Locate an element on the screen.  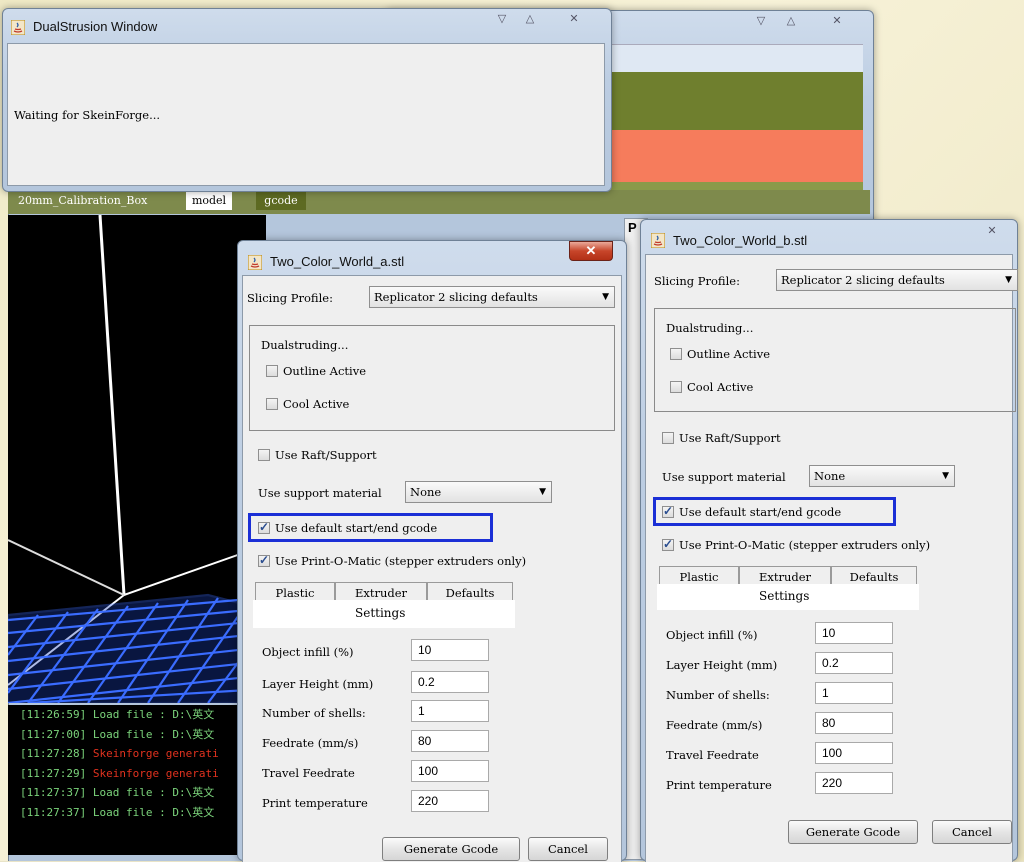
window-title: Two_Color_World_a.stl is located at coordinates (337, 261).